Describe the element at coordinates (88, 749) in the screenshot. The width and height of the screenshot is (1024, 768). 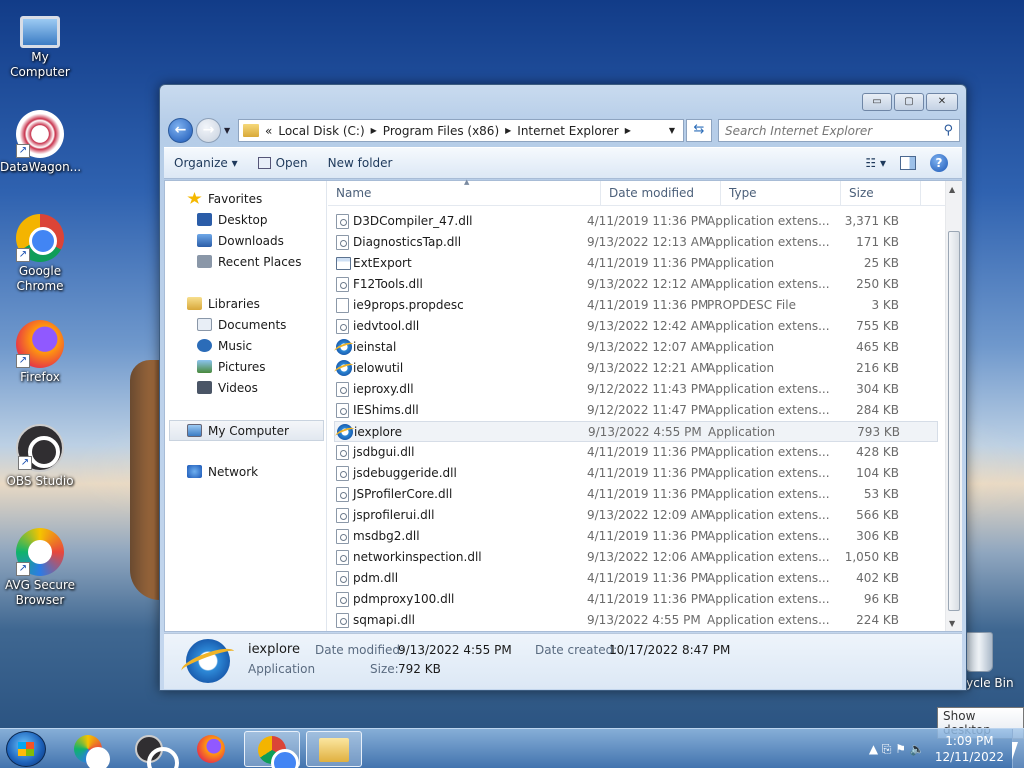
I see `taskbar-avg-browser` at that location.